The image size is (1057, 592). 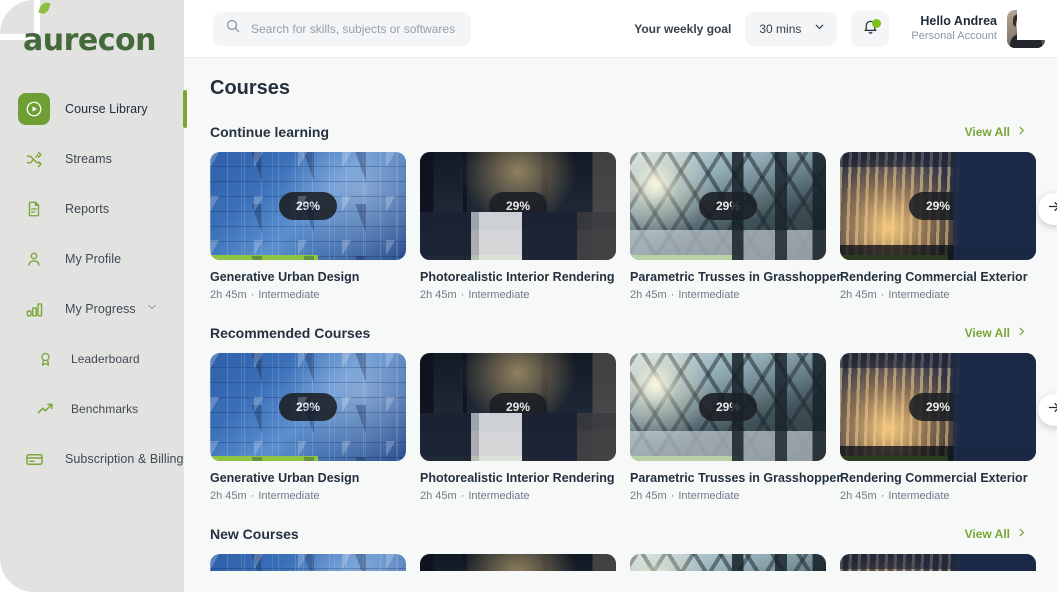 What do you see at coordinates (269, 132) in the screenshot?
I see `section-title: Continue learning` at bounding box center [269, 132].